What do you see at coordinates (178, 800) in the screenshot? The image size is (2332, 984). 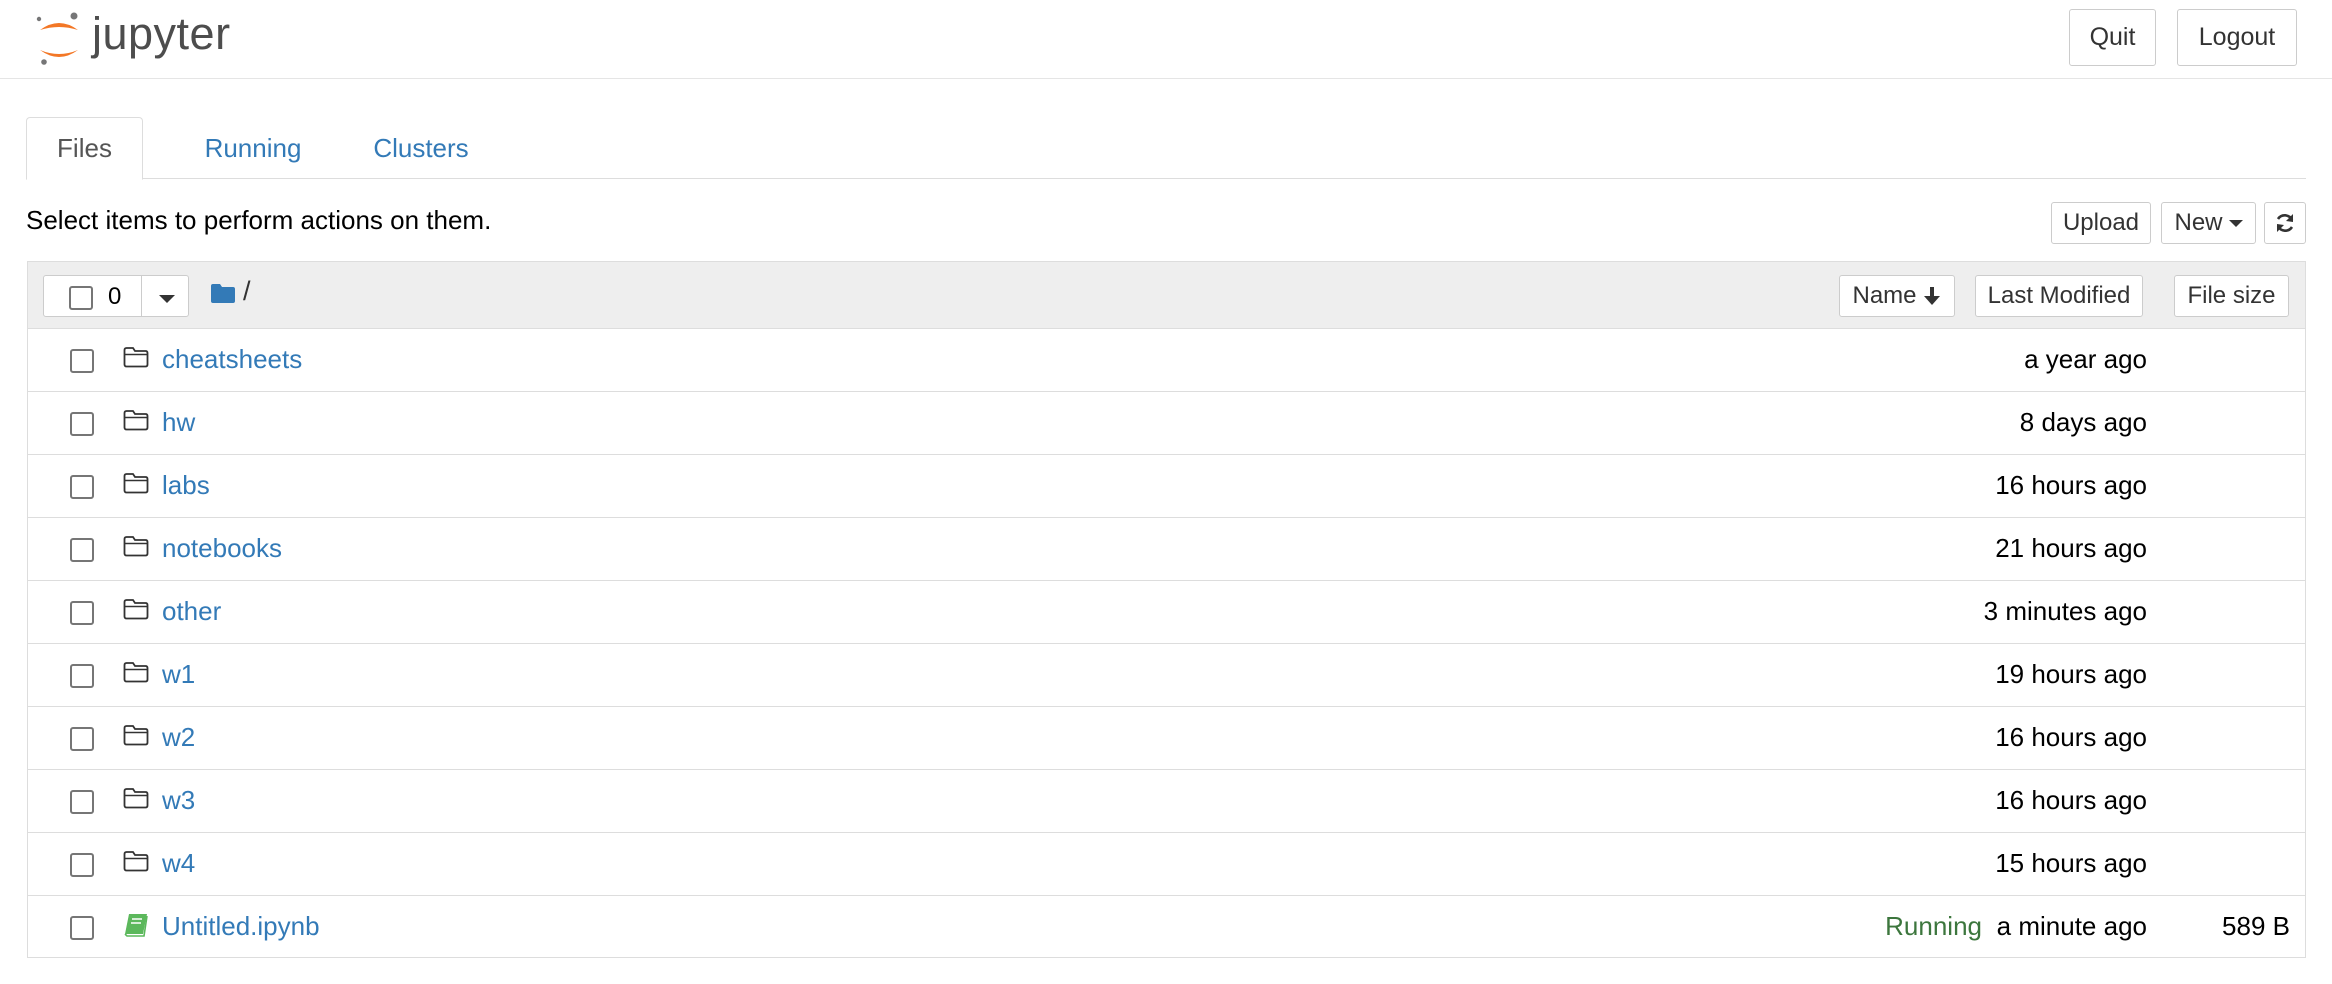 I see `file-name-link: w3` at bounding box center [178, 800].